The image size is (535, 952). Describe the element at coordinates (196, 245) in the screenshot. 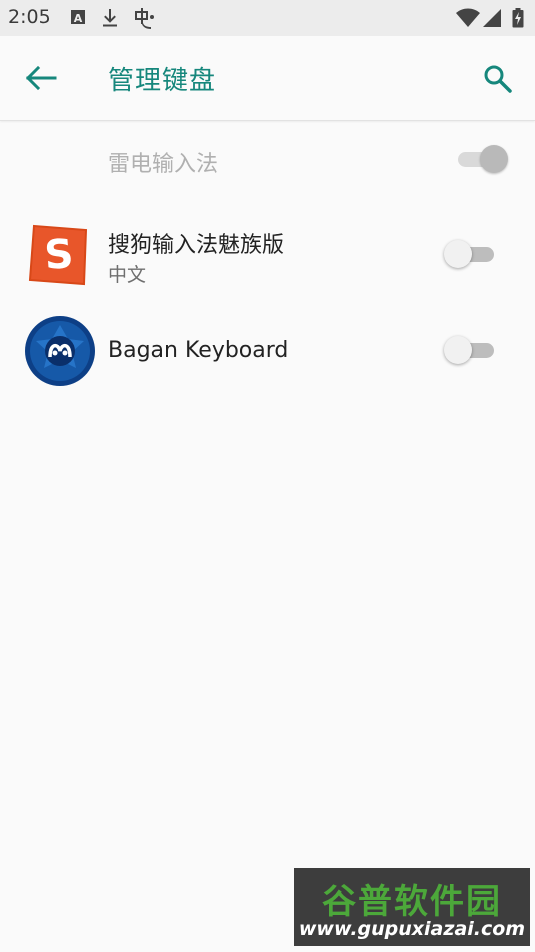

I see `keyboard-name: 搜狗输入法魅族版` at that location.